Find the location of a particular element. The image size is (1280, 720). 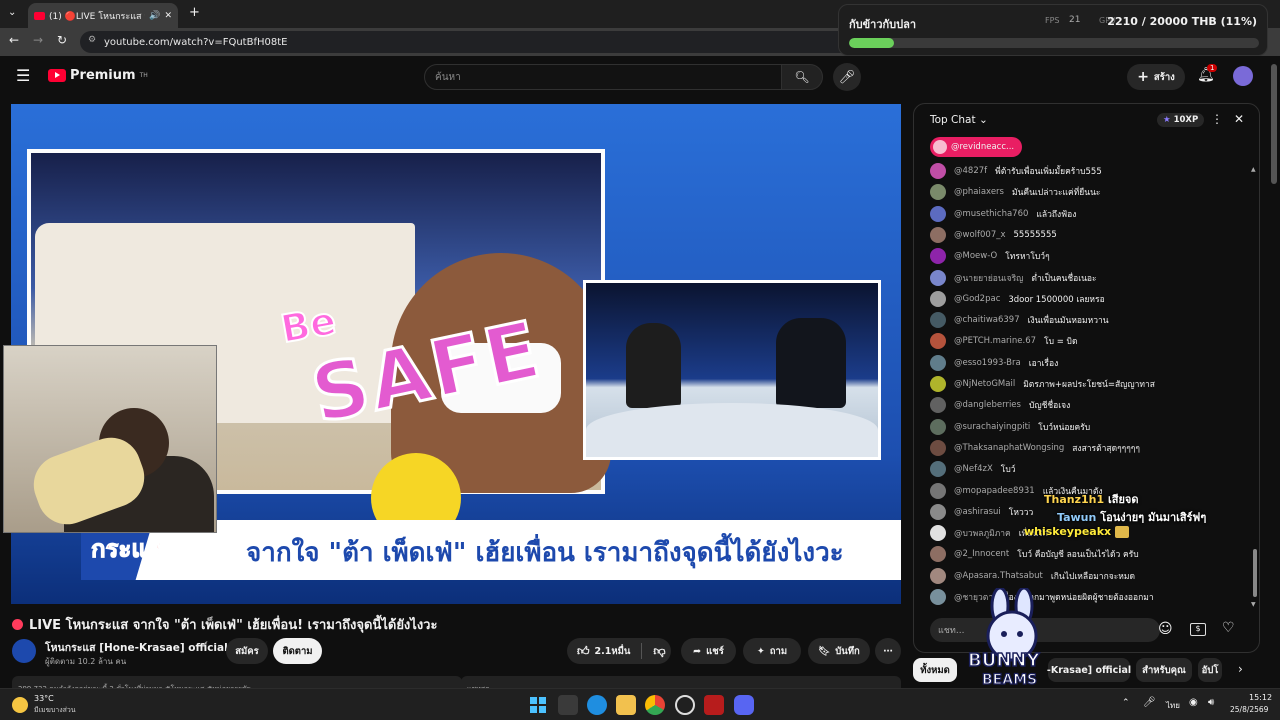

chat-username: @2_Innocent is located at coordinates (981, 554).